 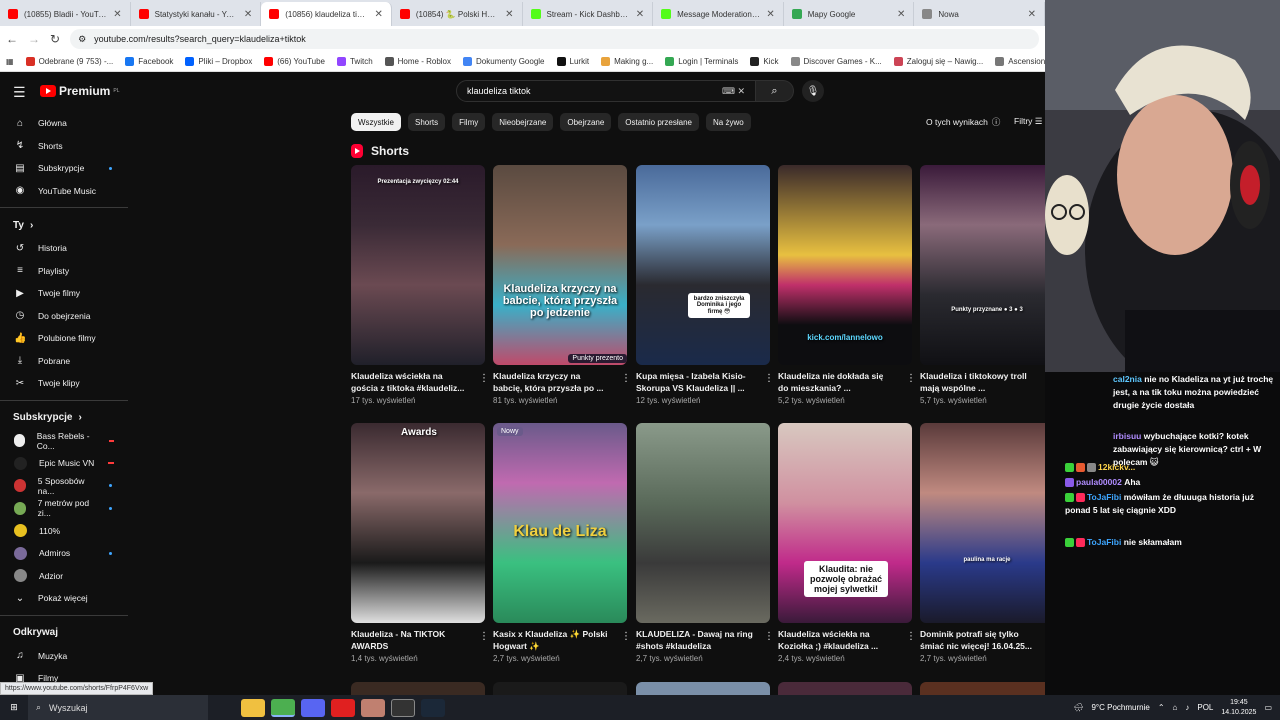 I want to click on back-icon: ←, so click(x=12, y=39).